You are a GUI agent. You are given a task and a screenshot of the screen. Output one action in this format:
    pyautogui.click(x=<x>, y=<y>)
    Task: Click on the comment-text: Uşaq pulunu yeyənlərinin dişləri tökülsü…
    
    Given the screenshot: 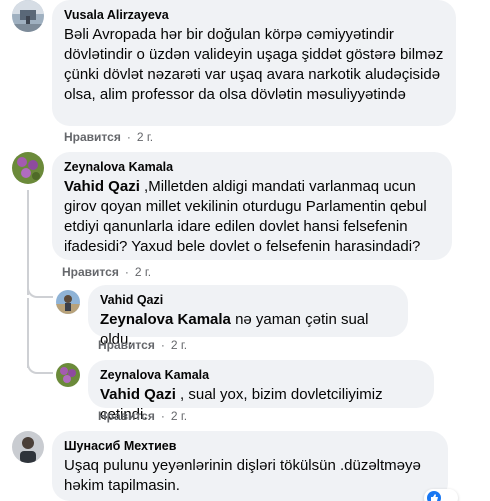 What is the action you would take?
    pyautogui.click(x=242, y=475)
    